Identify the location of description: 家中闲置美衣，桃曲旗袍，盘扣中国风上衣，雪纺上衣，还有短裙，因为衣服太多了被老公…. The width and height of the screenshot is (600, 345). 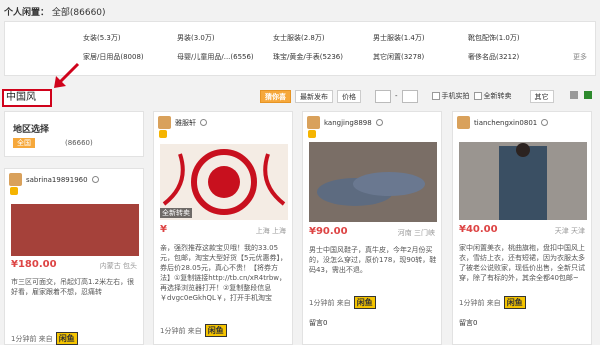
(522, 263).